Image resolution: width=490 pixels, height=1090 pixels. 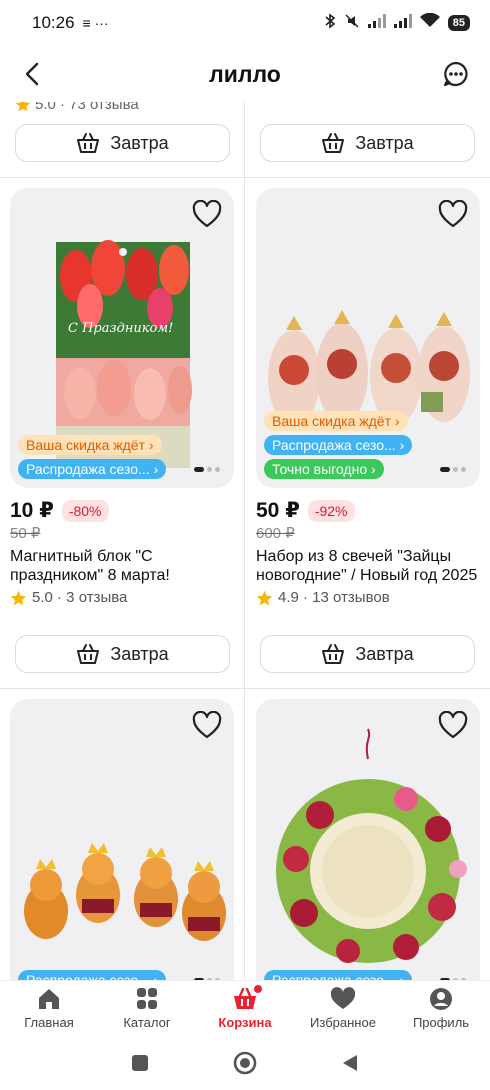 I want to click on back-triangle-icon, so click(x=350, y=1063).